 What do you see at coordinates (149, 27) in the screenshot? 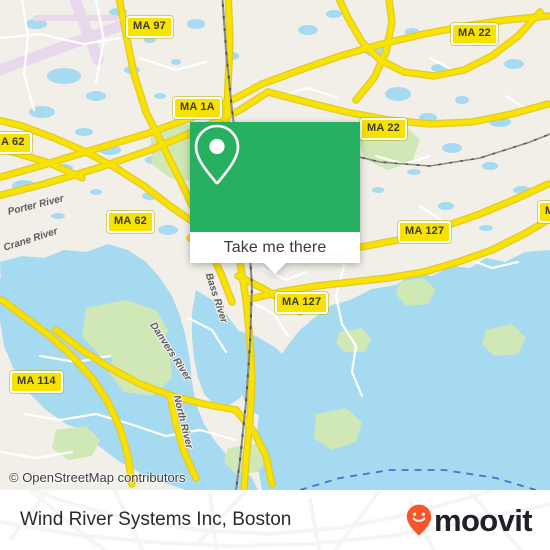
I see `road-shield: MA 97` at bounding box center [149, 27].